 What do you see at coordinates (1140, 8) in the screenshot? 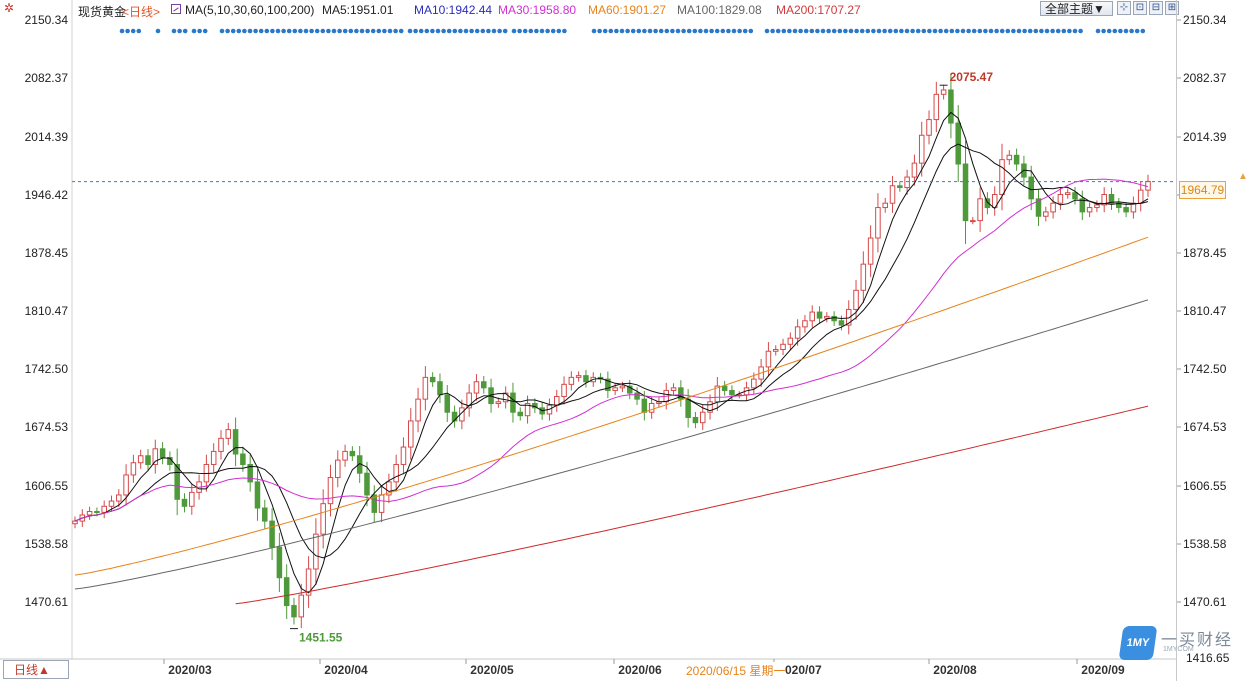
I see `zoom-in-button: ⊡` at bounding box center [1140, 8].